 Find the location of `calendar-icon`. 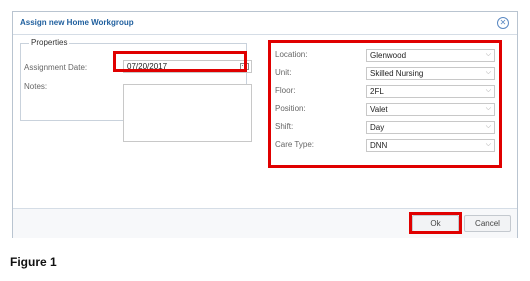

calendar-icon is located at coordinates (244, 66).